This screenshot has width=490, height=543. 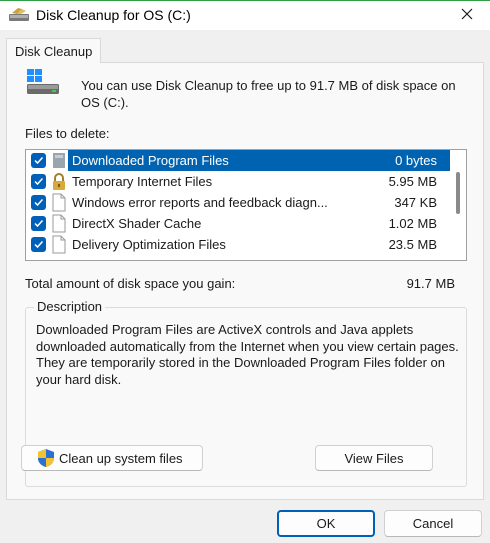 I want to click on file-size: 1.02 MB, so click(x=412, y=223).